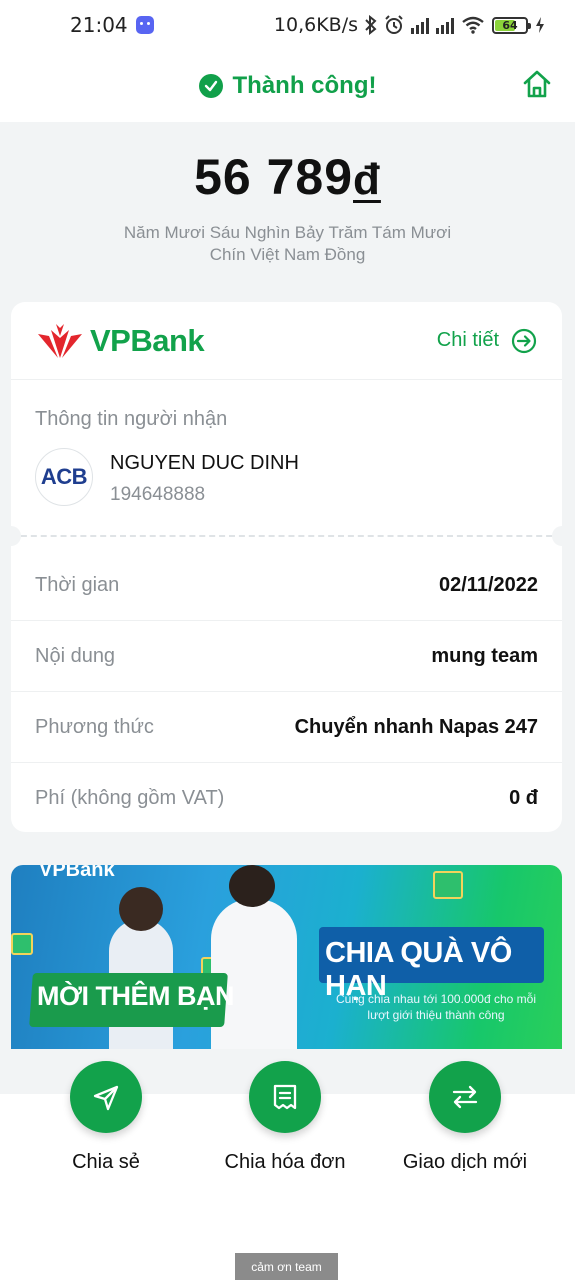  I want to click on battery-icon: 64, so click(511, 25).